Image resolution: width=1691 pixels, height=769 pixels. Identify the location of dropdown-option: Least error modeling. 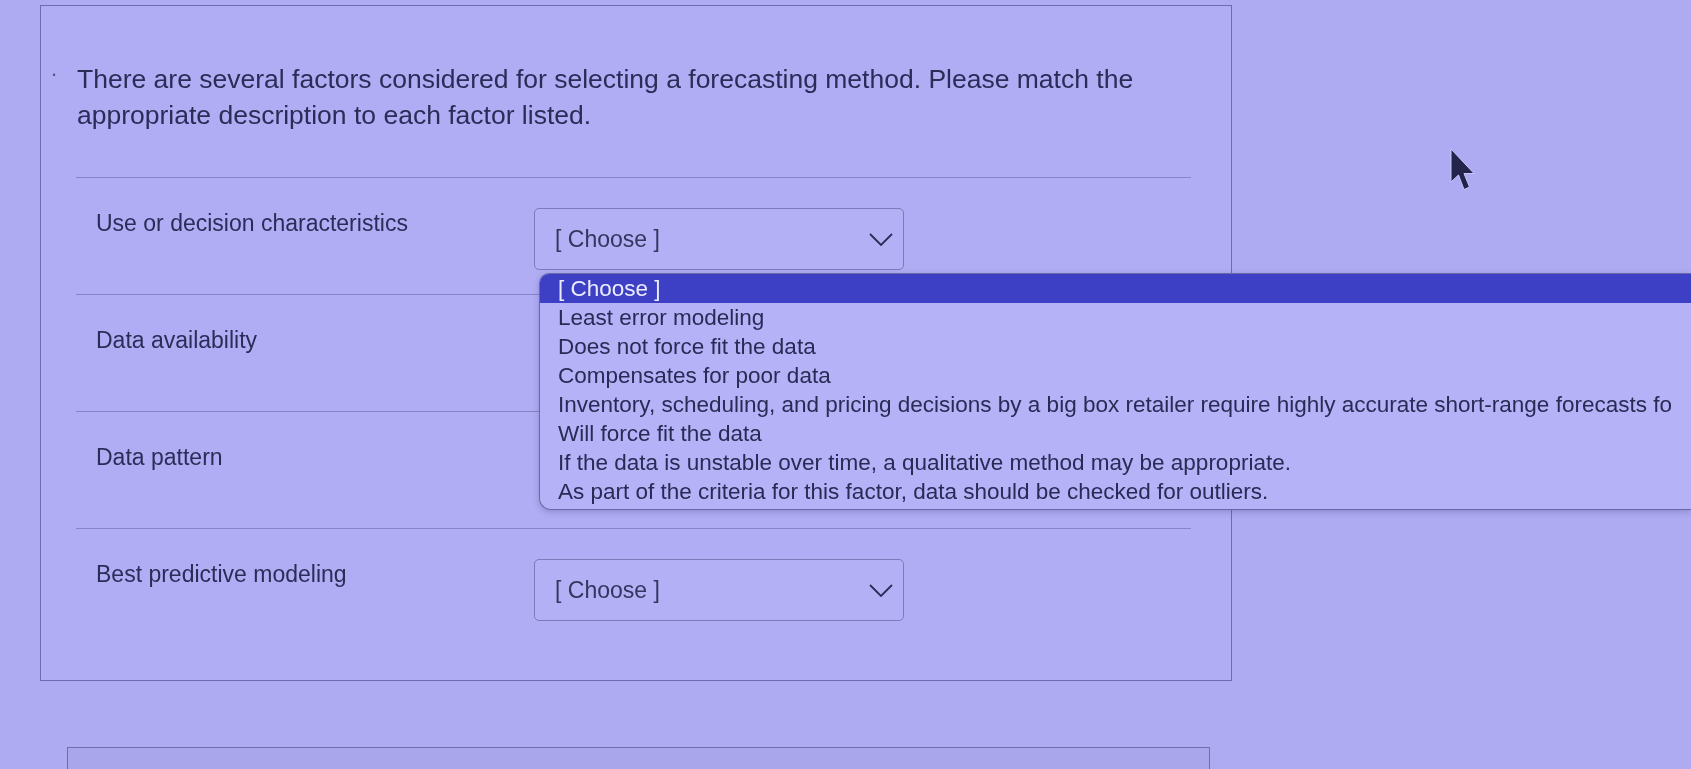
(1115, 317).